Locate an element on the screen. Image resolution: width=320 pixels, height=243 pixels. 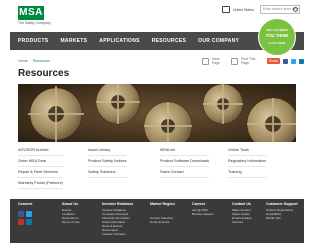
nav-resources: RESOURCES is located at coordinates (169, 41).